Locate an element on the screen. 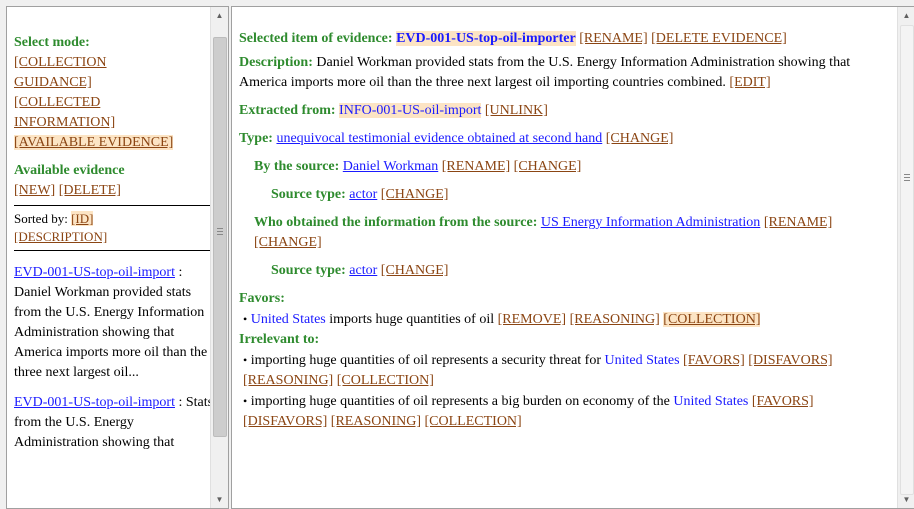  favors-button-2: [FAVORS] is located at coordinates (783, 401).